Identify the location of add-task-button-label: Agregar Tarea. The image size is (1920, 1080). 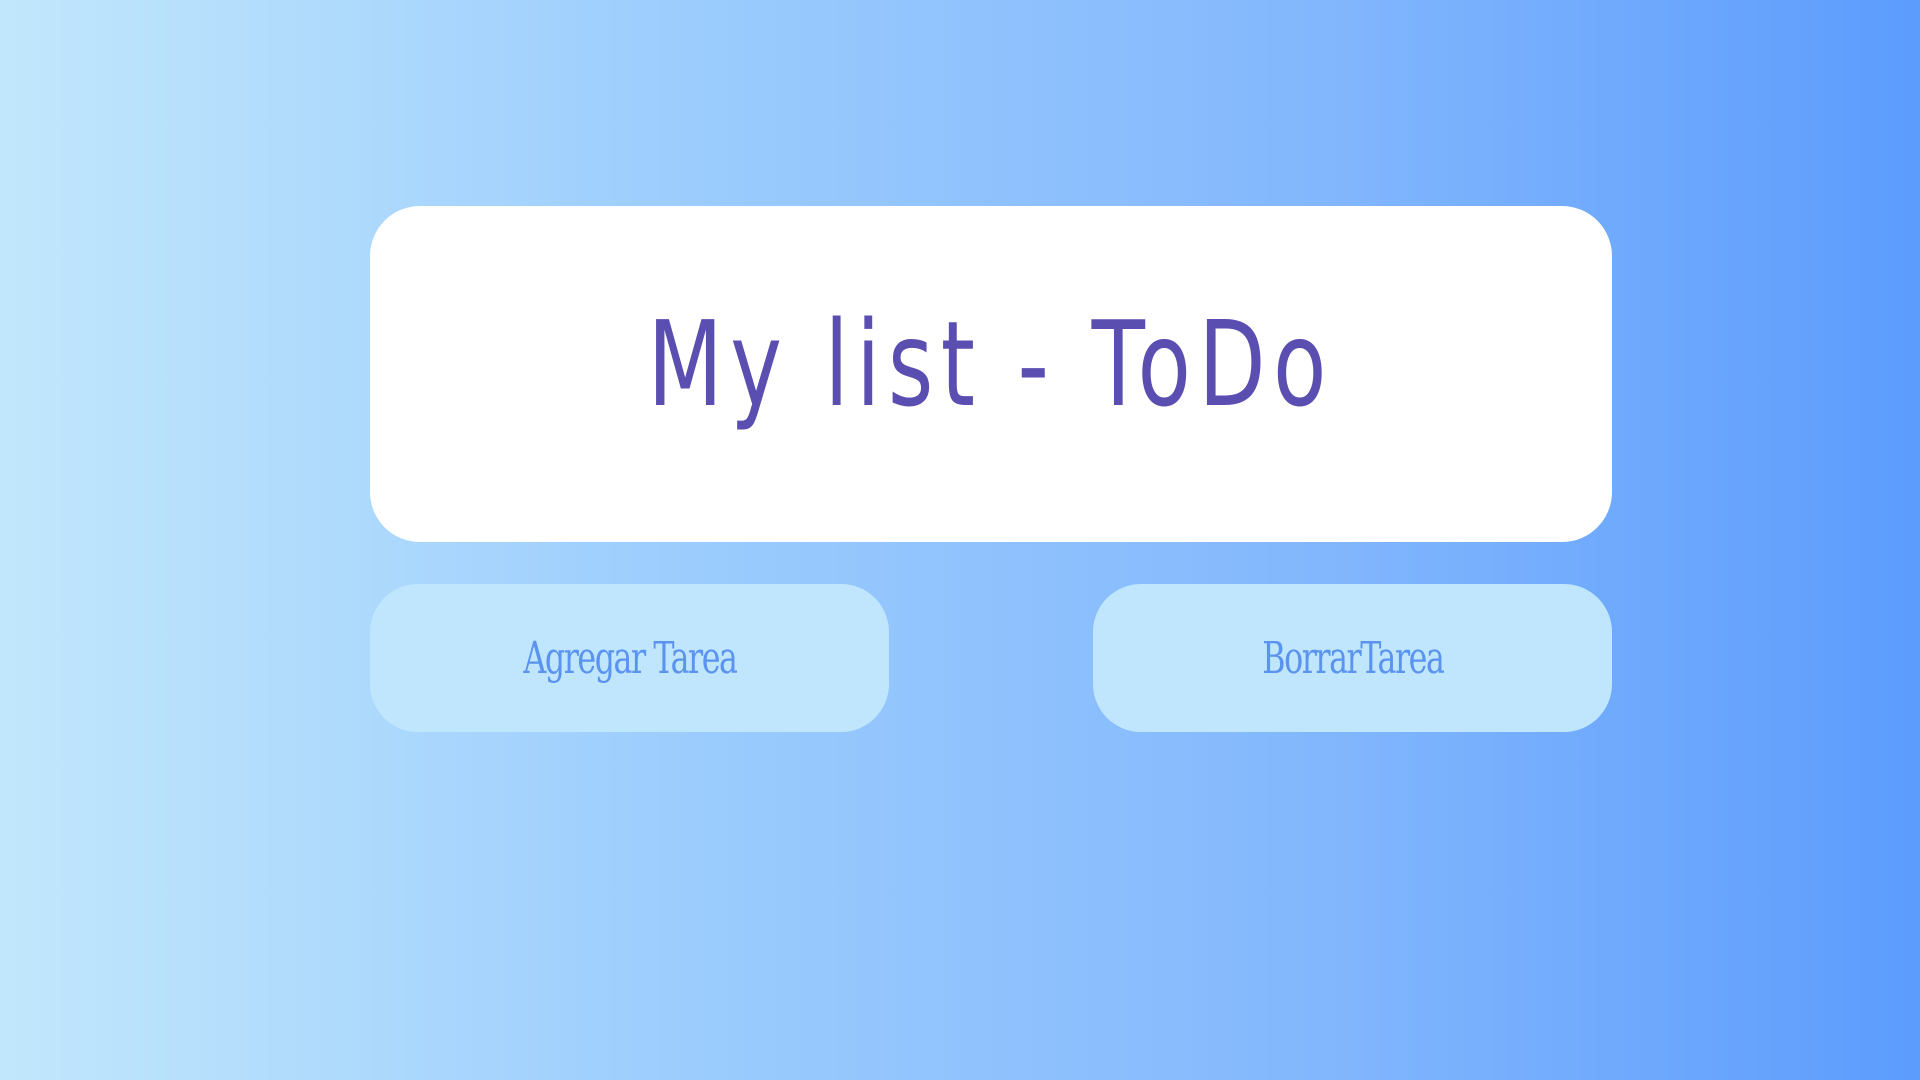
(629, 658).